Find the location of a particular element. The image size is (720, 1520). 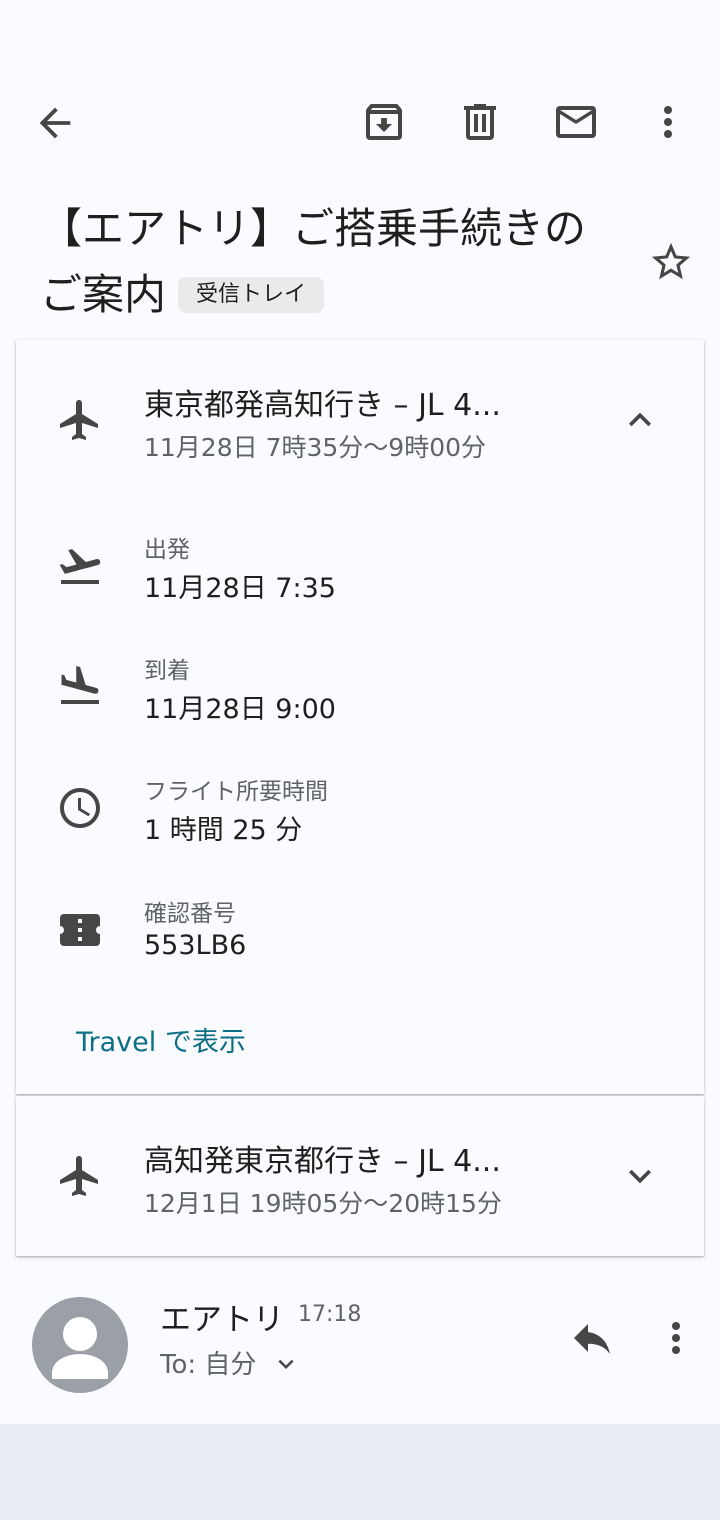

delete-icon is located at coordinates (480, 122).